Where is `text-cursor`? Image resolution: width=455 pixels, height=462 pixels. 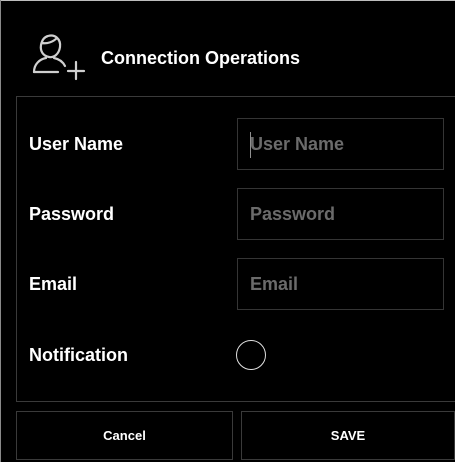
text-cursor is located at coordinates (250, 145).